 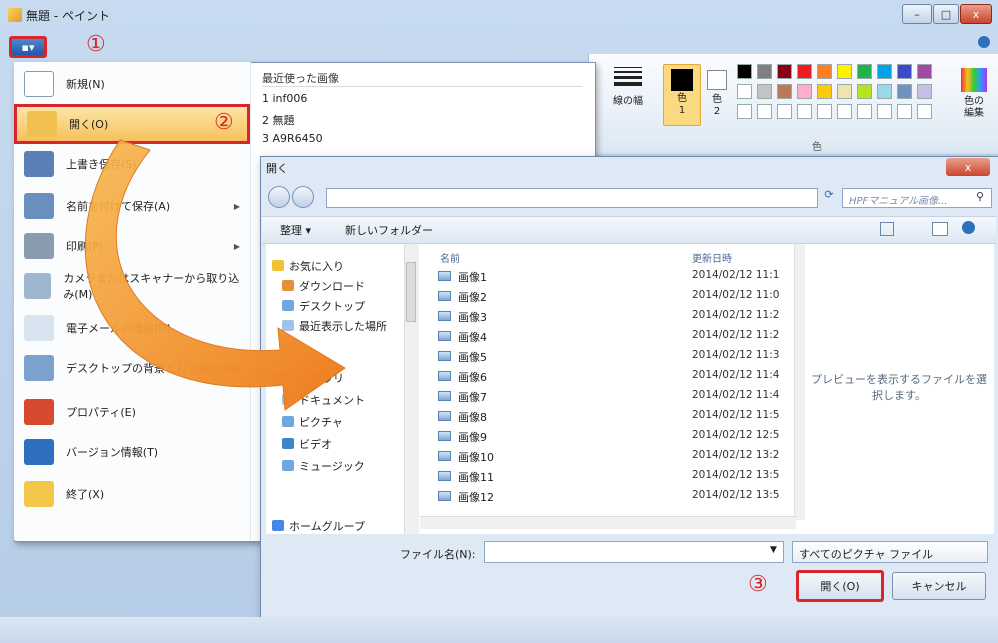 What do you see at coordinates (284, 98) in the screenshot?
I see `recent-item: 1 inf006` at bounding box center [284, 98].